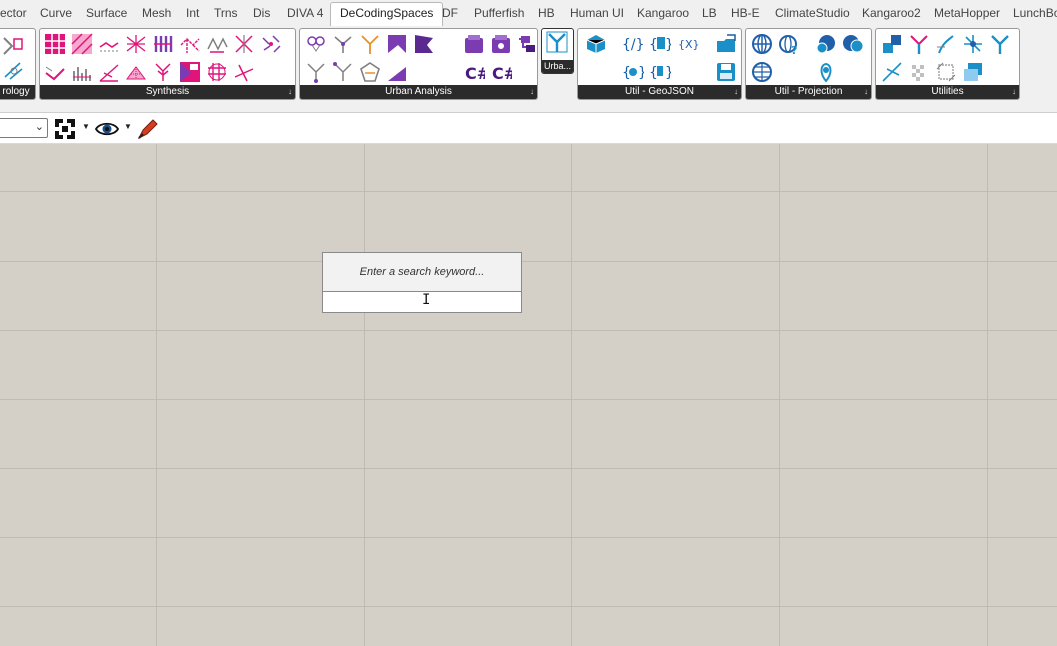 Image resolution: width=1057 pixels, height=646 pixels. Describe the element at coordinates (745, 13) in the screenshot. I see `tab-hb-e: HB-E` at that location.